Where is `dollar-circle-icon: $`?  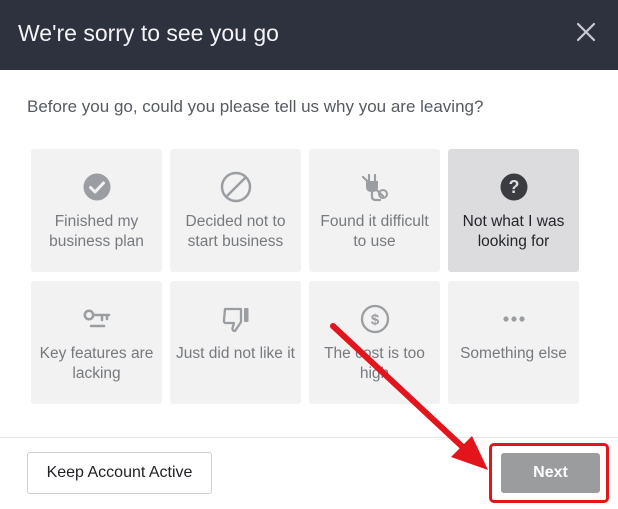 dollar-circle-icon: $ is located at coordinates (375, 319).